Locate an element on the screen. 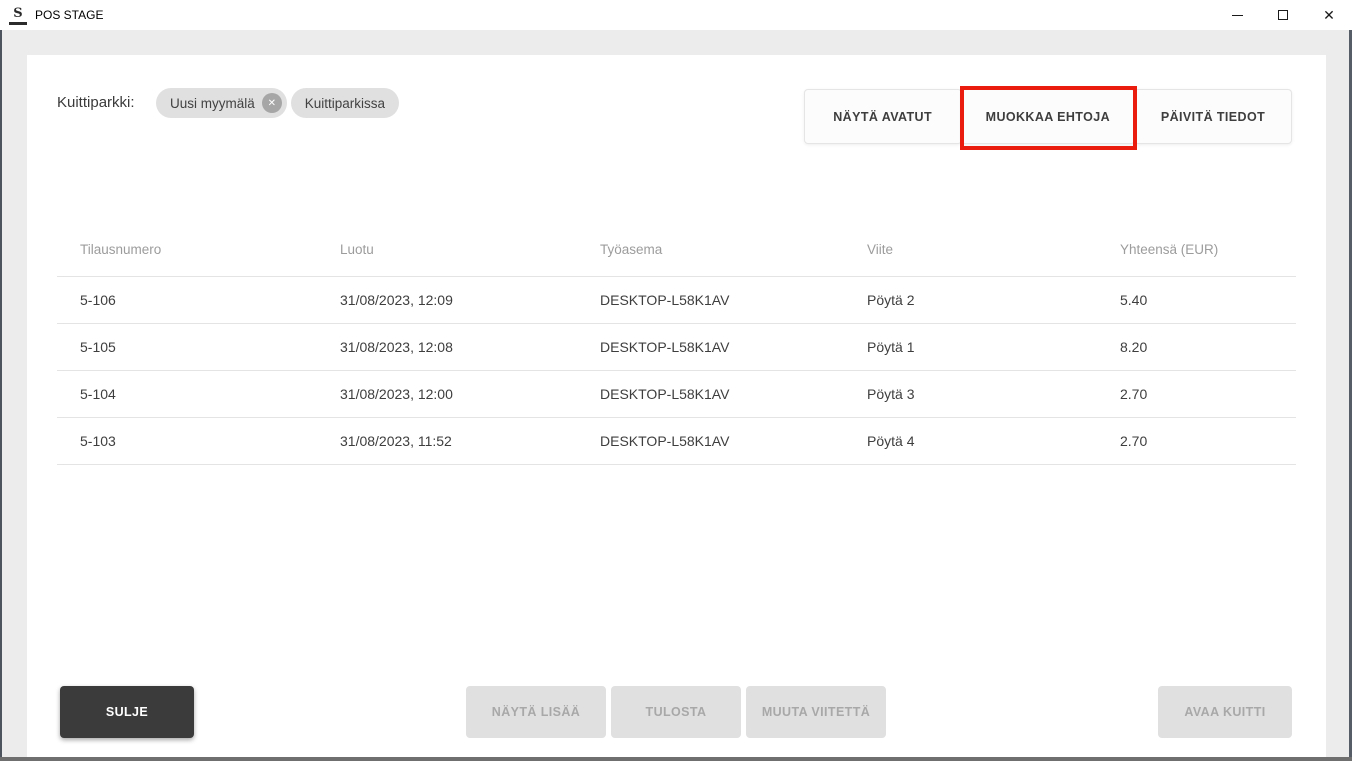  cell-created: 31/08/2023, 12:09 is located at coordinates (470, 300).